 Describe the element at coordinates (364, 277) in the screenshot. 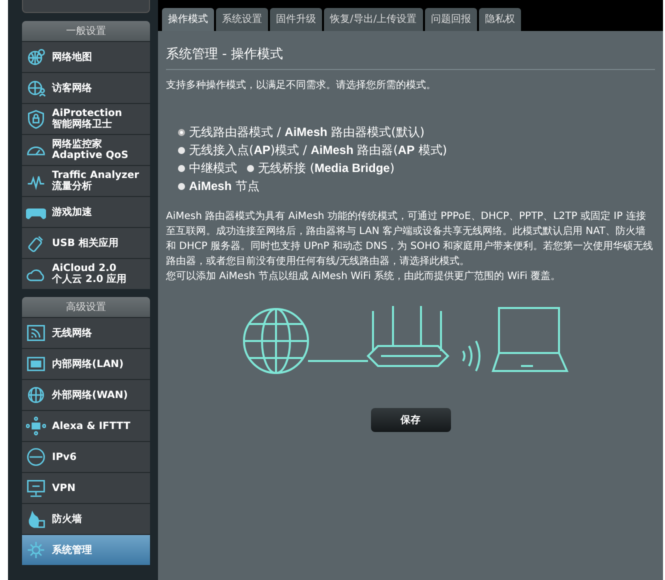

I see `description-text: 您可以添加 AiMesh 节点以组成 AiMesh WiFi 系统，由此而提供更广范围的 WiFi 覆盖。` at that location.